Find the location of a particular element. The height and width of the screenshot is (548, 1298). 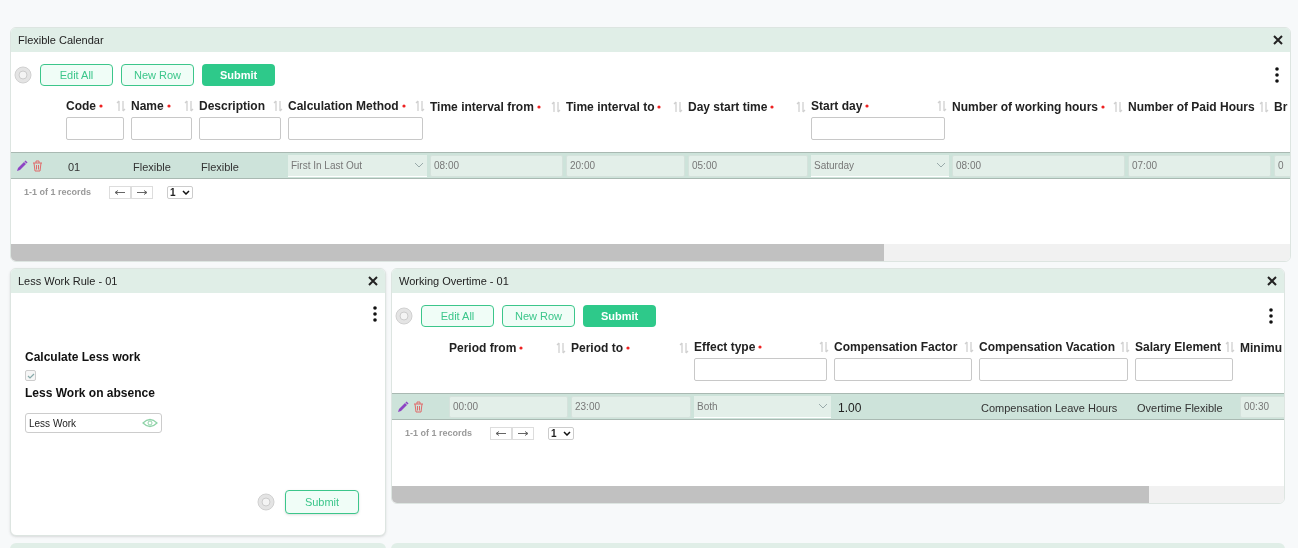

column-header: Description is located at coordinates (232, 106).